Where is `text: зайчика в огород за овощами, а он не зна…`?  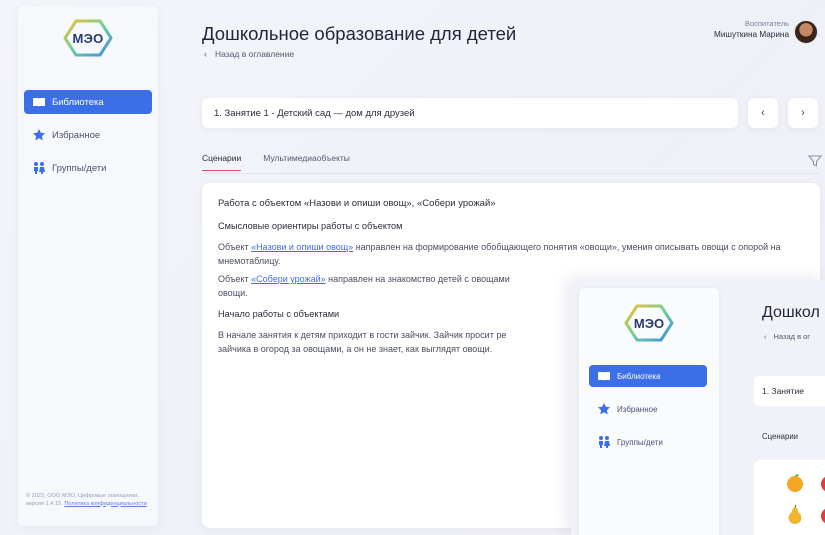 text: зайчика в огород за овощами, а он не зна… is located at coordinates (355, 349).